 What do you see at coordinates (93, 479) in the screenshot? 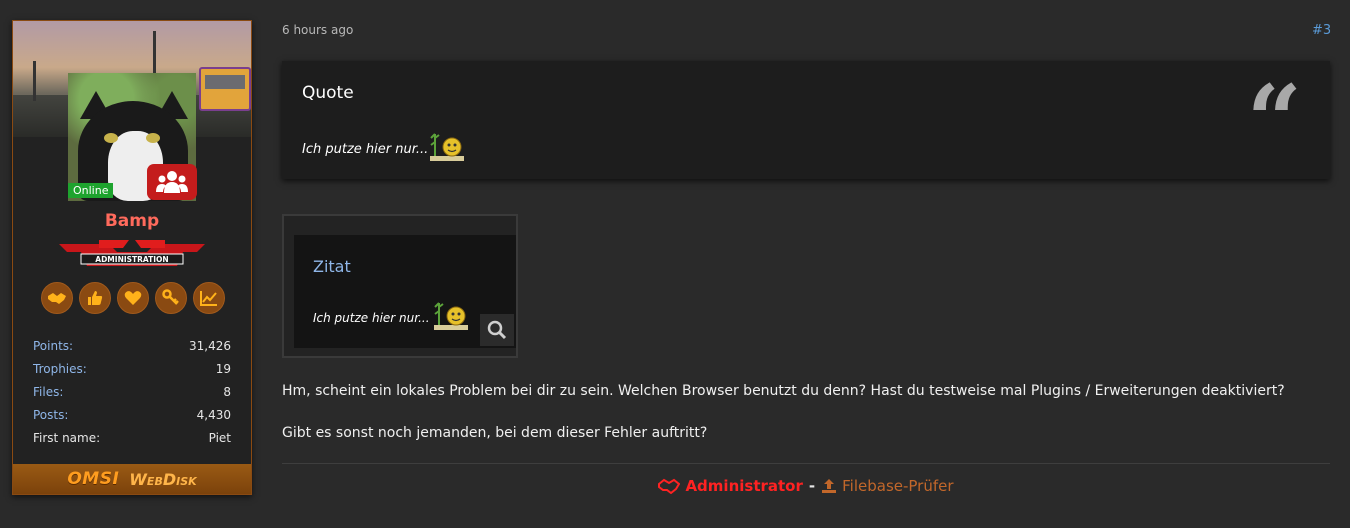
I see `omsi-logo-text: OMSI` at bounding box center [93, 479].